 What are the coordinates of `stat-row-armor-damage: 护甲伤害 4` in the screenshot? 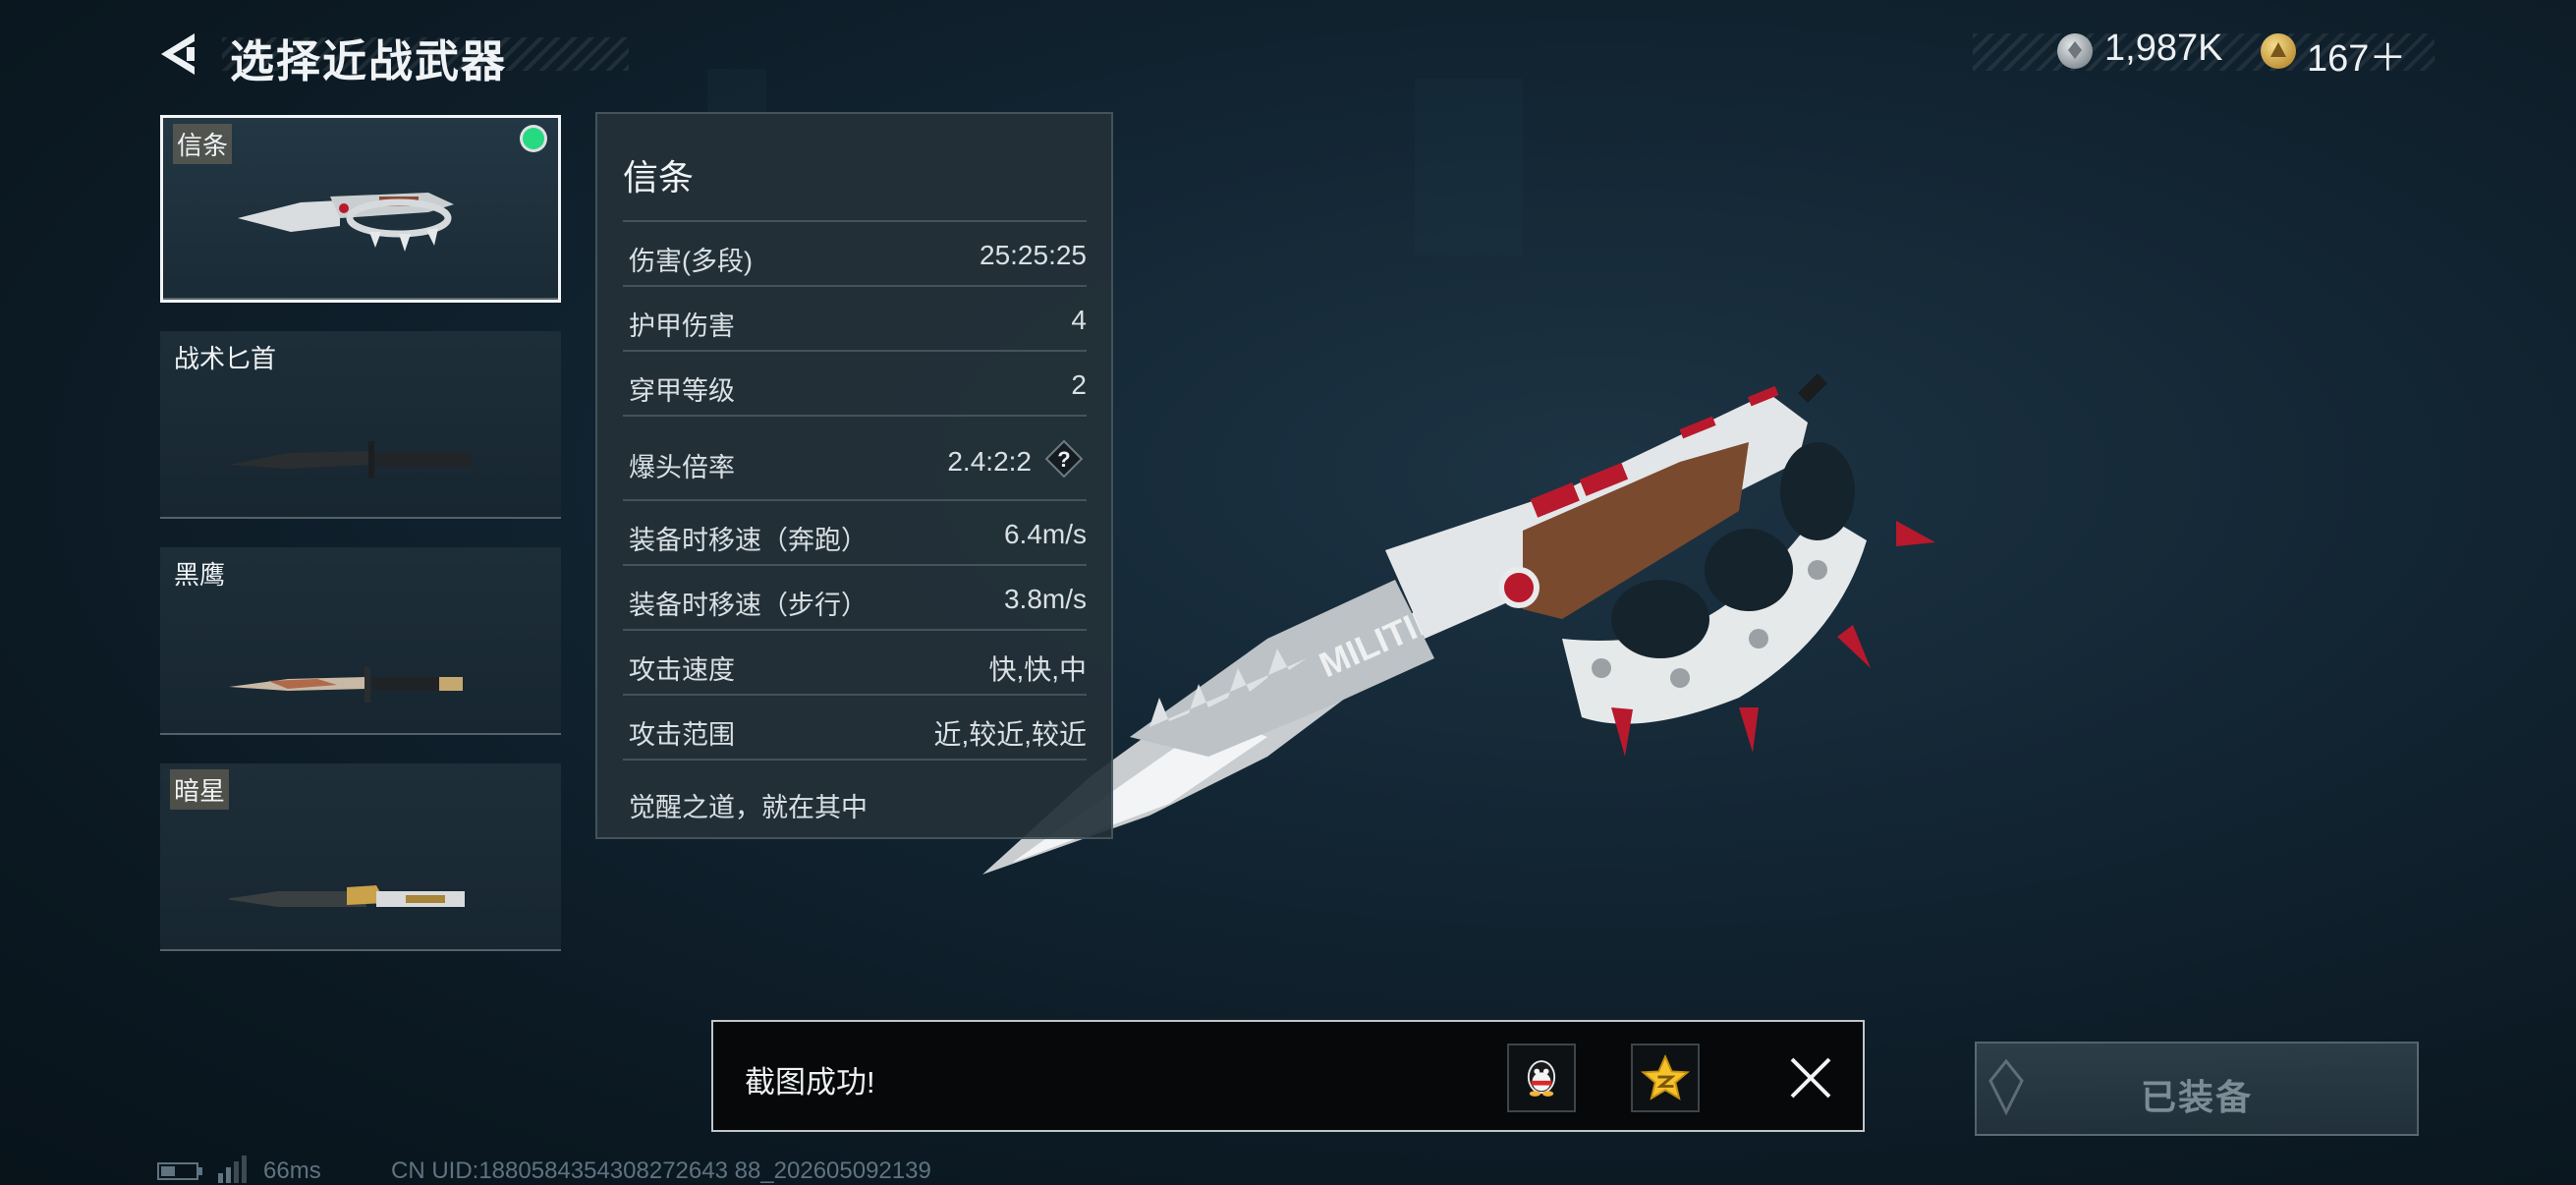 It's located at (855, 319).